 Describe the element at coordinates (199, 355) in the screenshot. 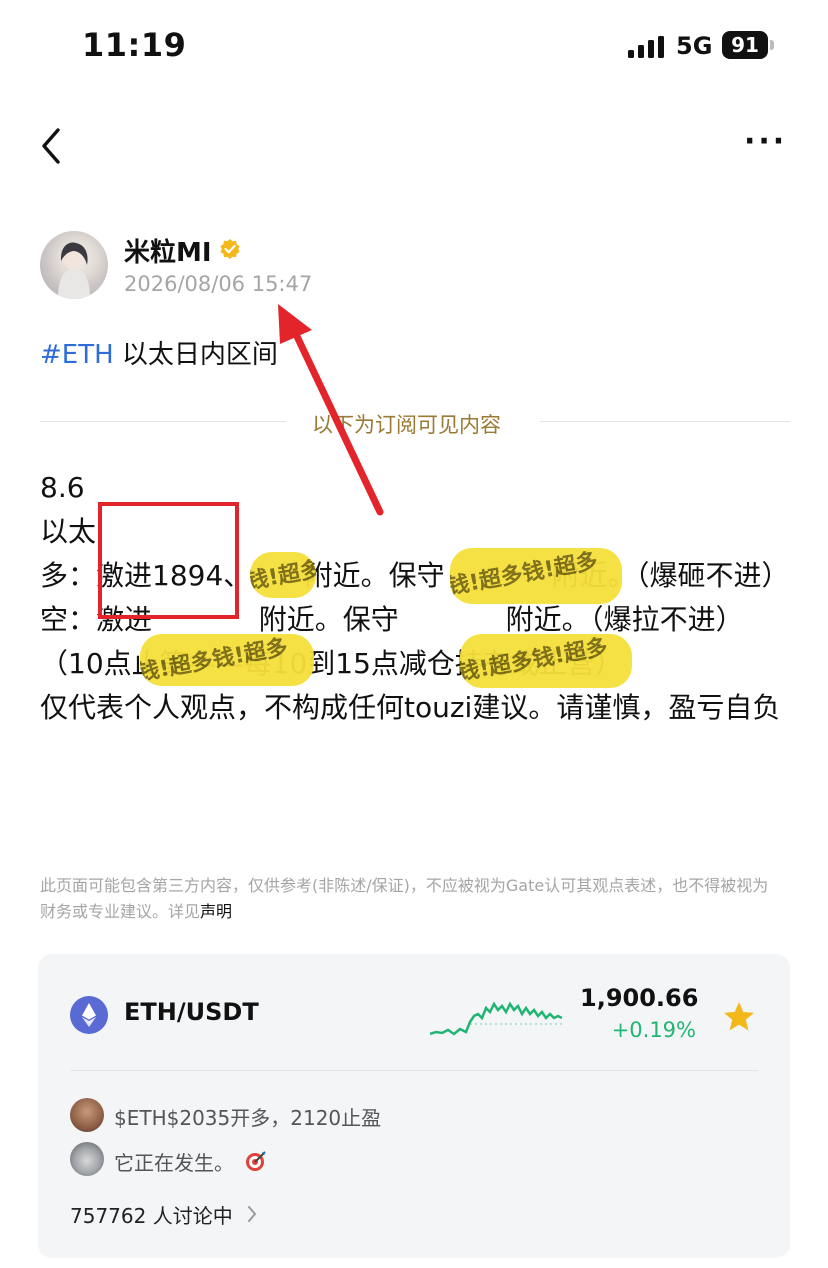

I see `post-title-text: 以太日内区间` at that location.